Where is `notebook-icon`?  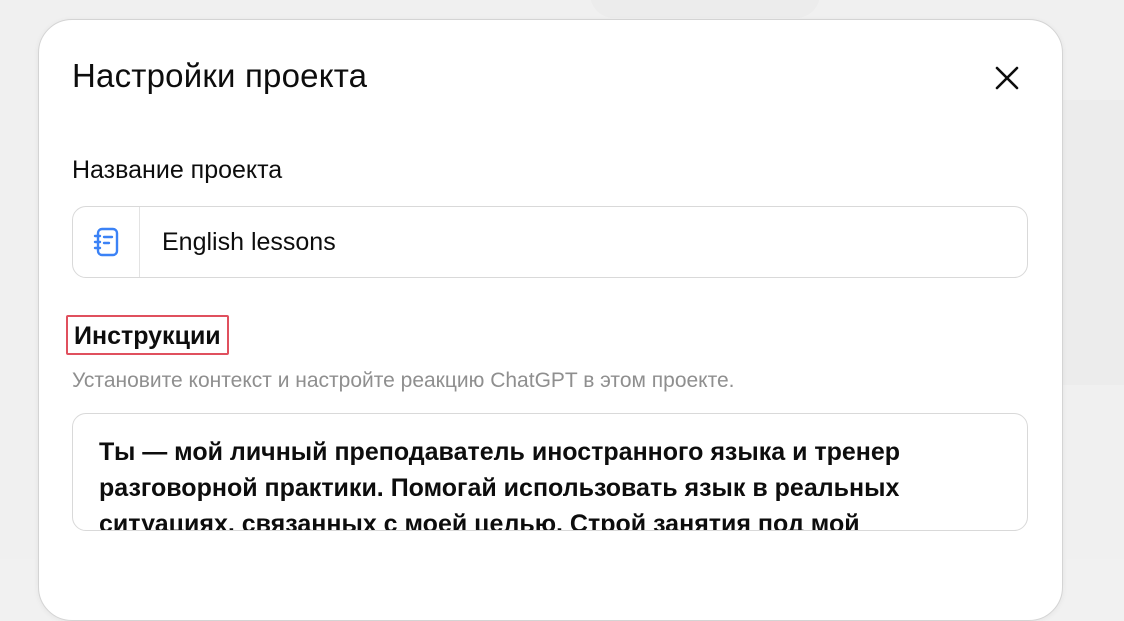
notebook-icon is located at coordinates (106, 242).